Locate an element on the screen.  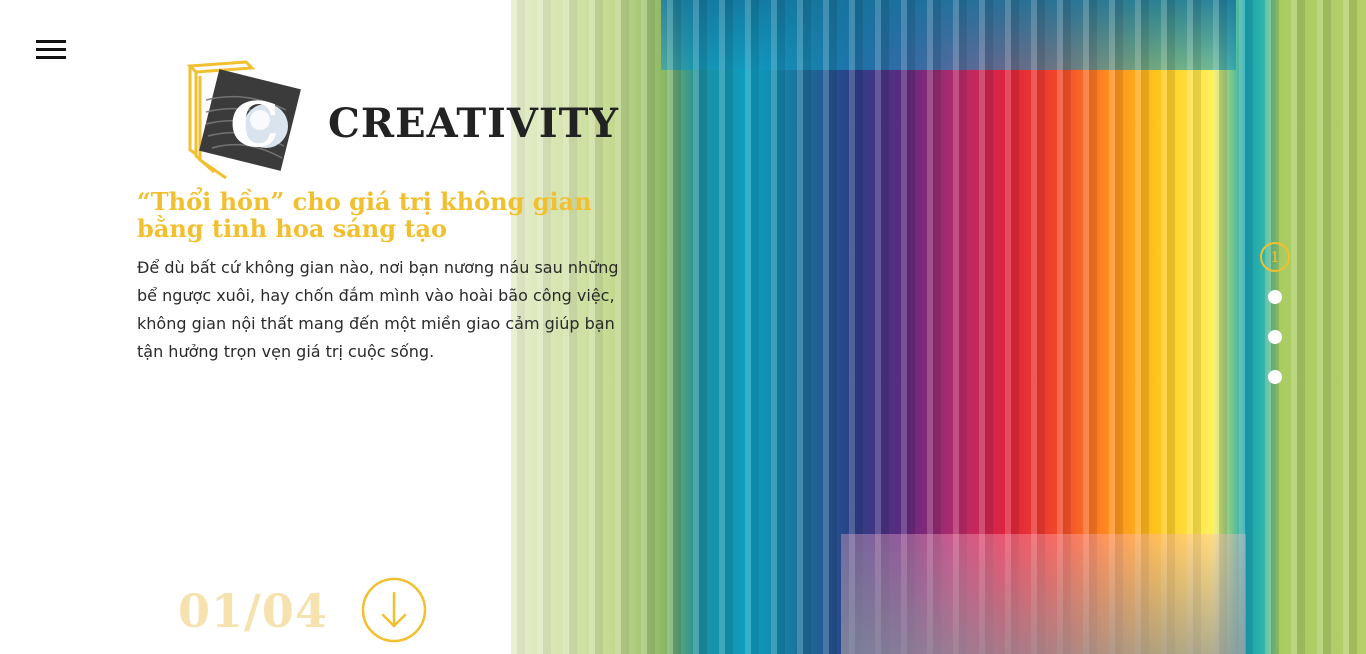
brand-name: CREATIVITY is located at coordinates (473, 123).